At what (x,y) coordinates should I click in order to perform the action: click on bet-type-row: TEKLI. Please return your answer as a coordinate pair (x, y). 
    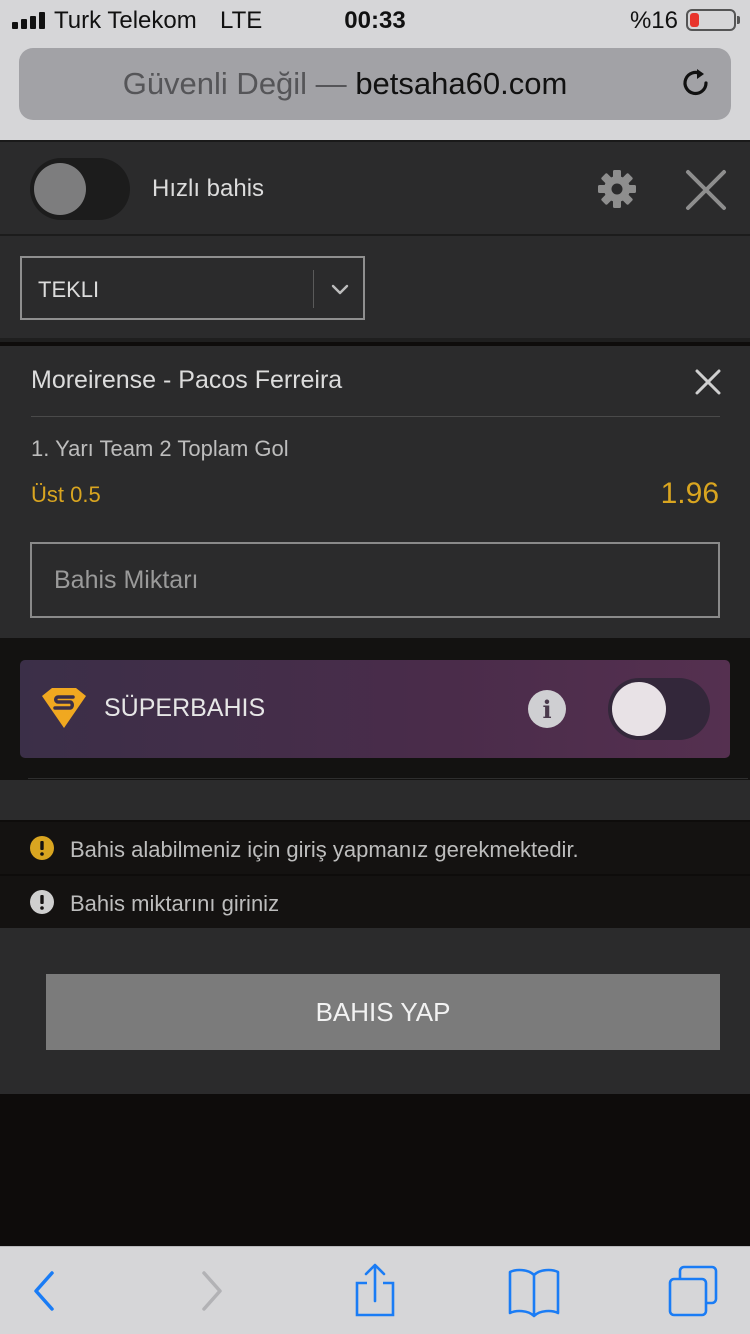
    Looking at the image, I should click on (375, 289).